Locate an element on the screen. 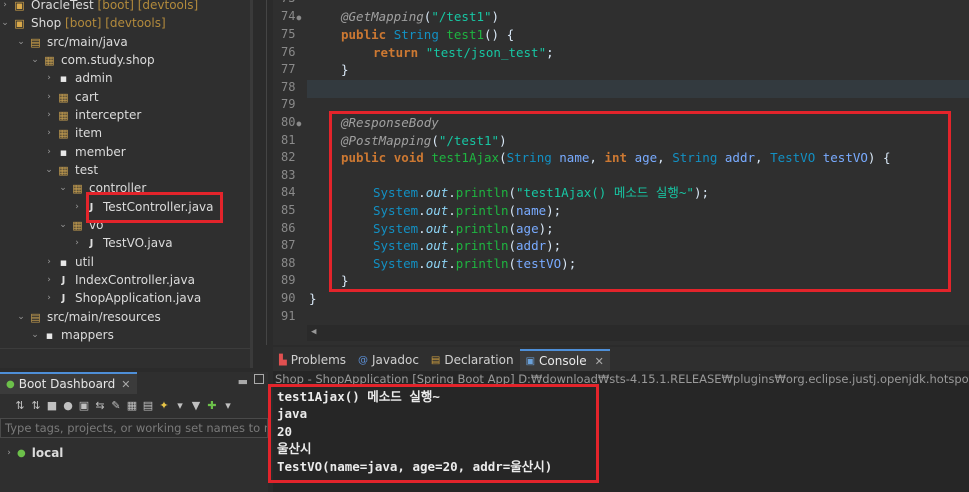 Image resolution: width=969 pixels, height=492 pixels. tree-item-shopapplication-java: › J ShopApplication.java is located at coordinates (122, 298).